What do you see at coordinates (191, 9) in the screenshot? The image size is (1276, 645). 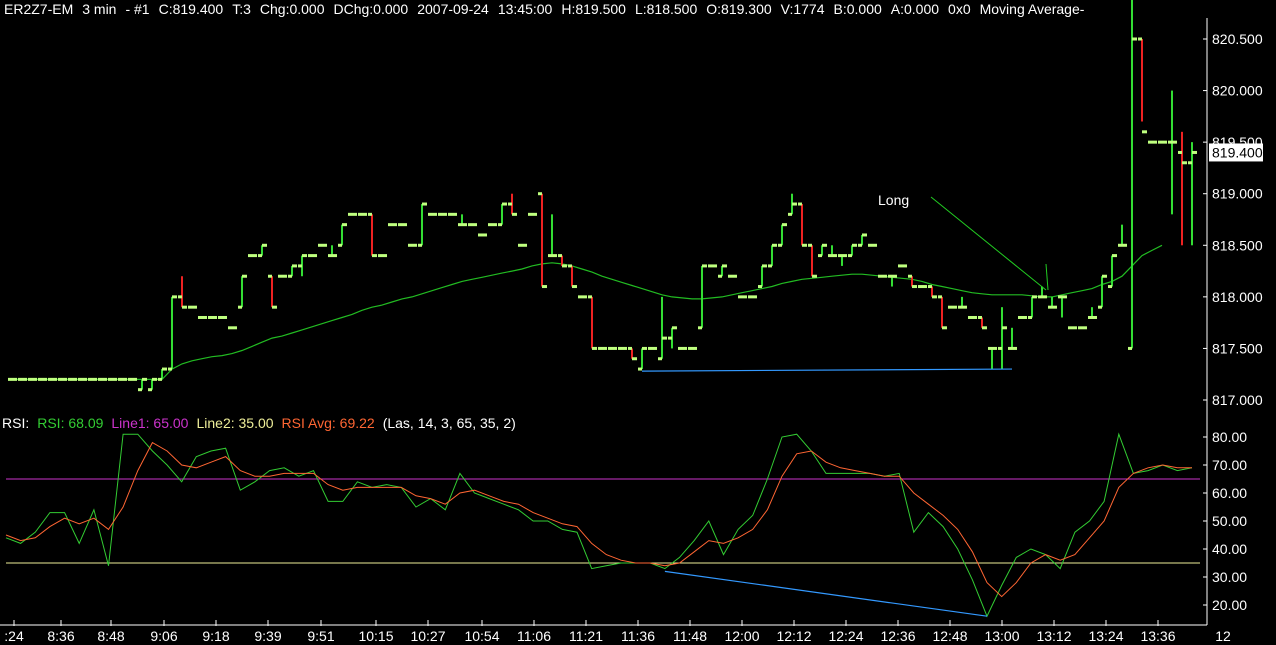 I see `close-value: C:819.400` at bounding box center [191, 9].